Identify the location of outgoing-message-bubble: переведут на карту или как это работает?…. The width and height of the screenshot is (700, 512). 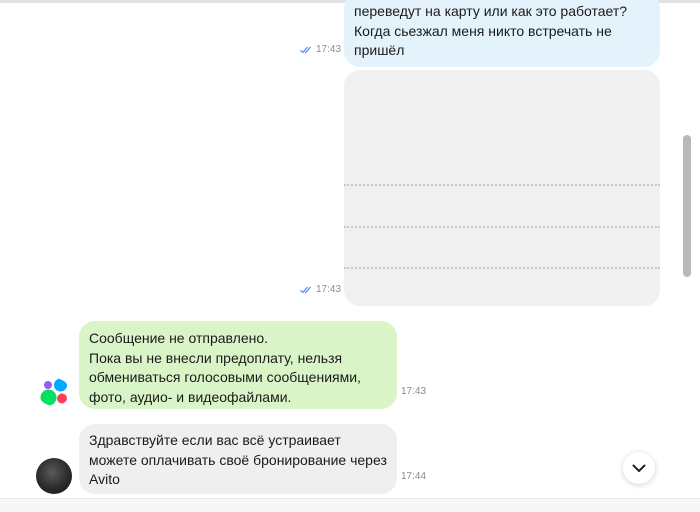
(502, 33).